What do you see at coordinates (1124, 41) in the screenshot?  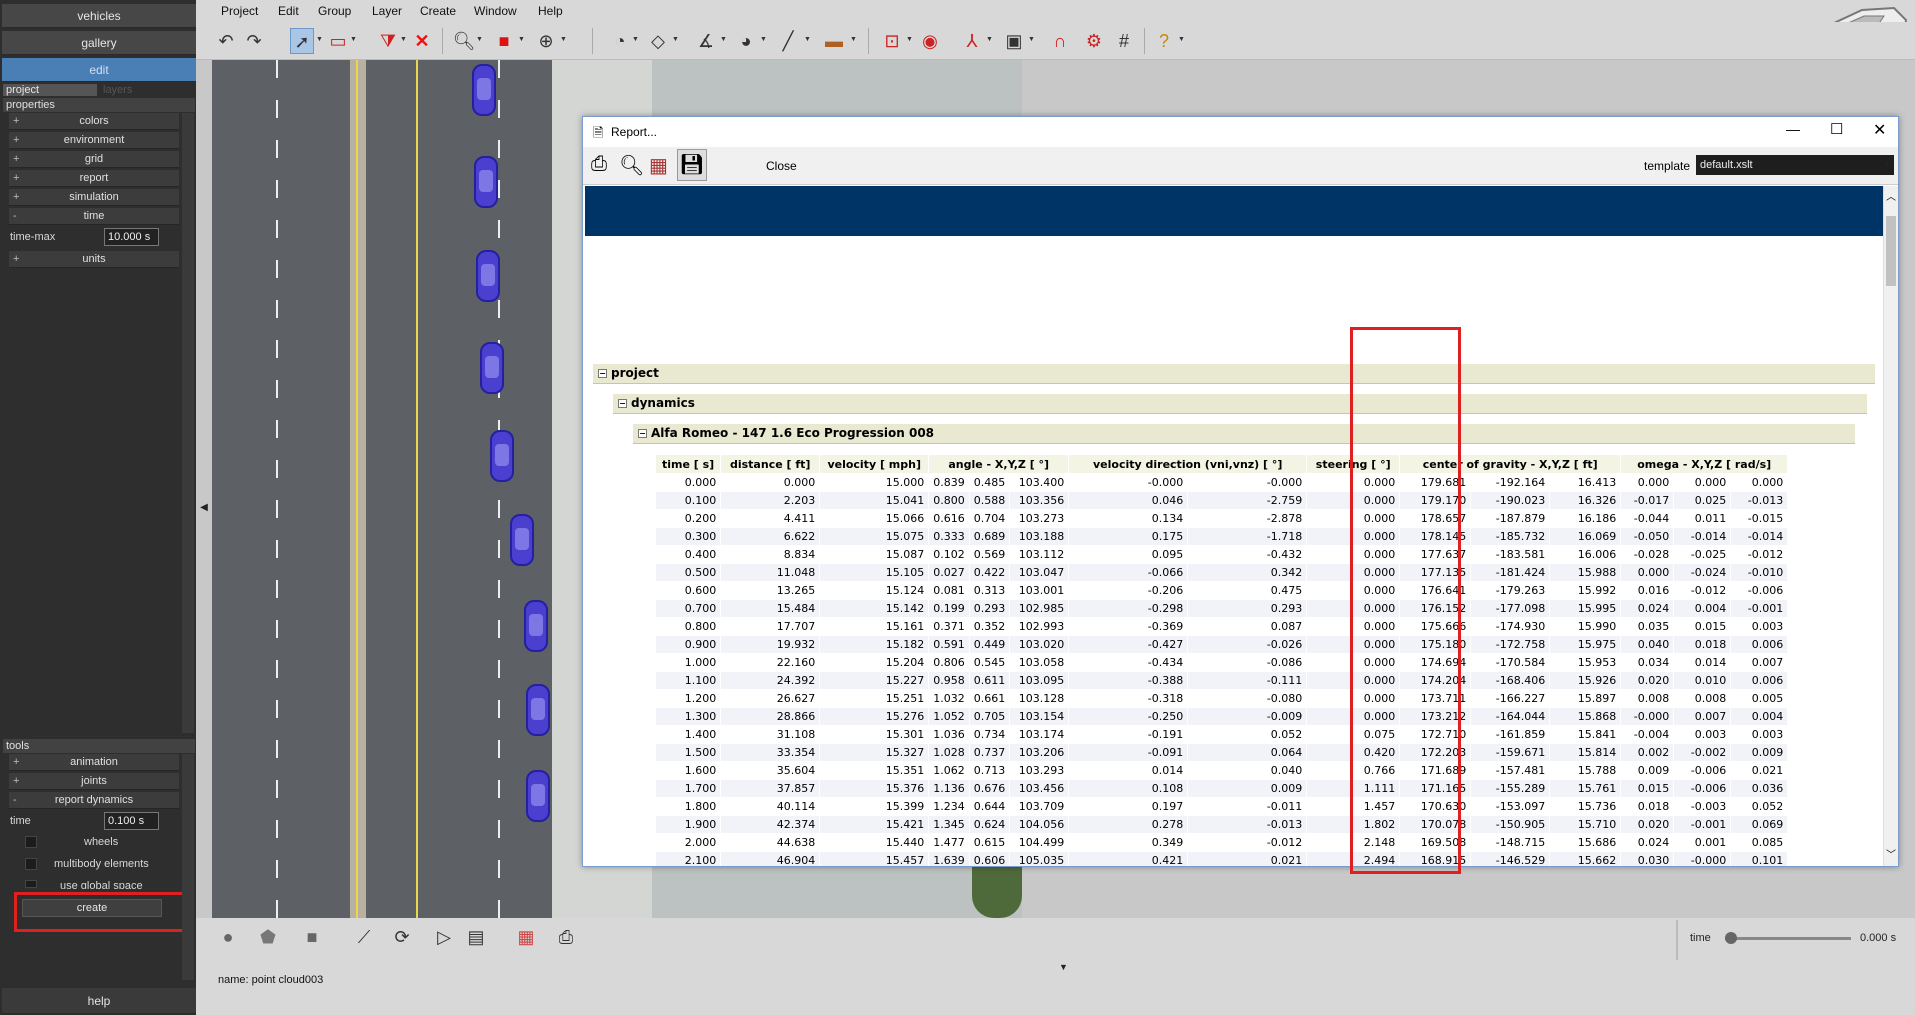 I see `grid-icon: #` at bounding box center [1124, 41].